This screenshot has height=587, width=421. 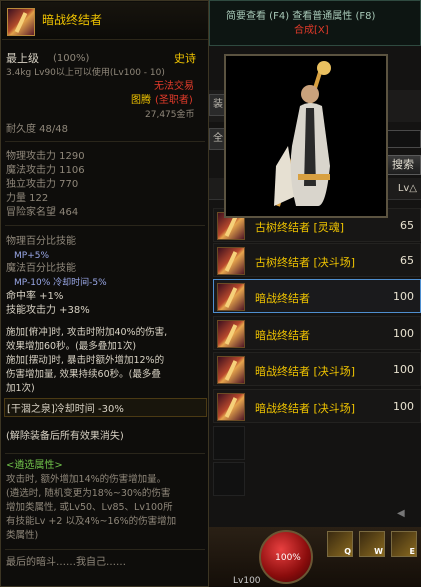 What do you see at coordinates (42, 212) in the screenshot?
I see `stat-fame: 冒险家名望 464` at bounding box center [42, 212].